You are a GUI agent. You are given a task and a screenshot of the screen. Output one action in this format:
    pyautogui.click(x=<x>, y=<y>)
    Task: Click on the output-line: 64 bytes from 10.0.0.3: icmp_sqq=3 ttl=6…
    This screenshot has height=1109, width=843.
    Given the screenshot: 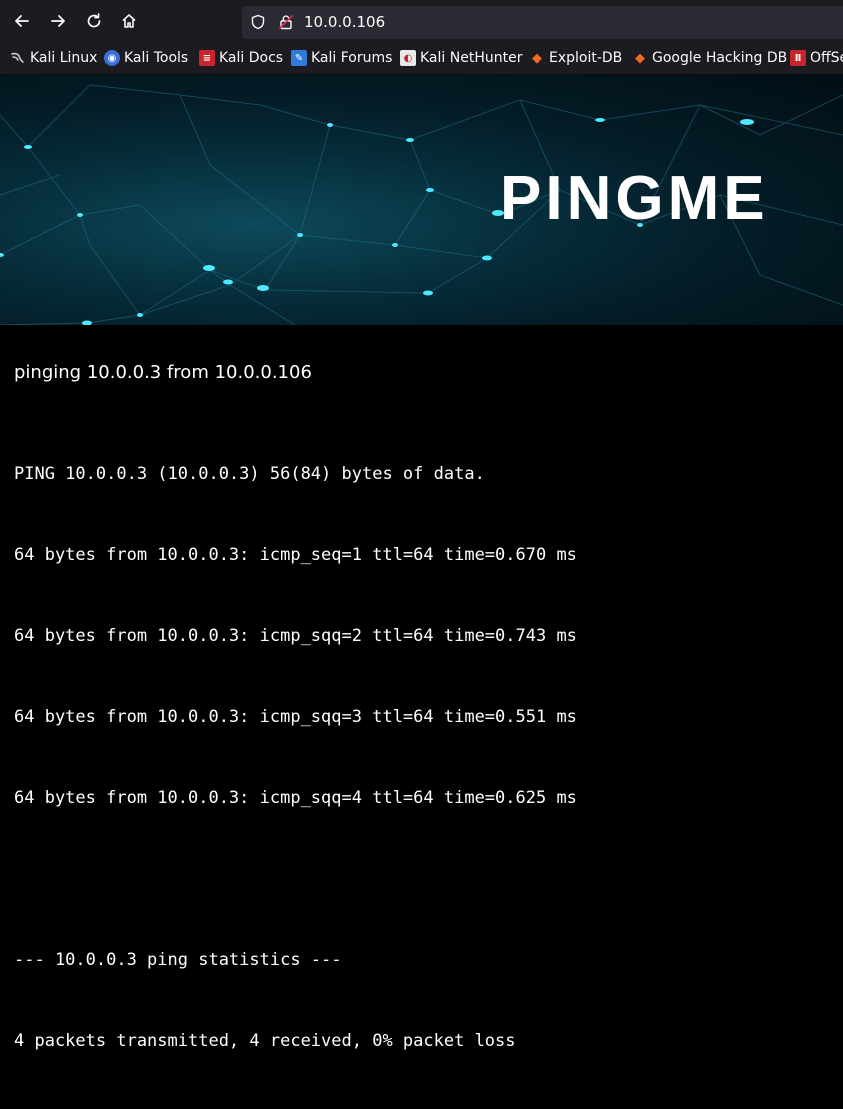 What is the action you would take?
    pyautogui.click(x=295, y=717)
    